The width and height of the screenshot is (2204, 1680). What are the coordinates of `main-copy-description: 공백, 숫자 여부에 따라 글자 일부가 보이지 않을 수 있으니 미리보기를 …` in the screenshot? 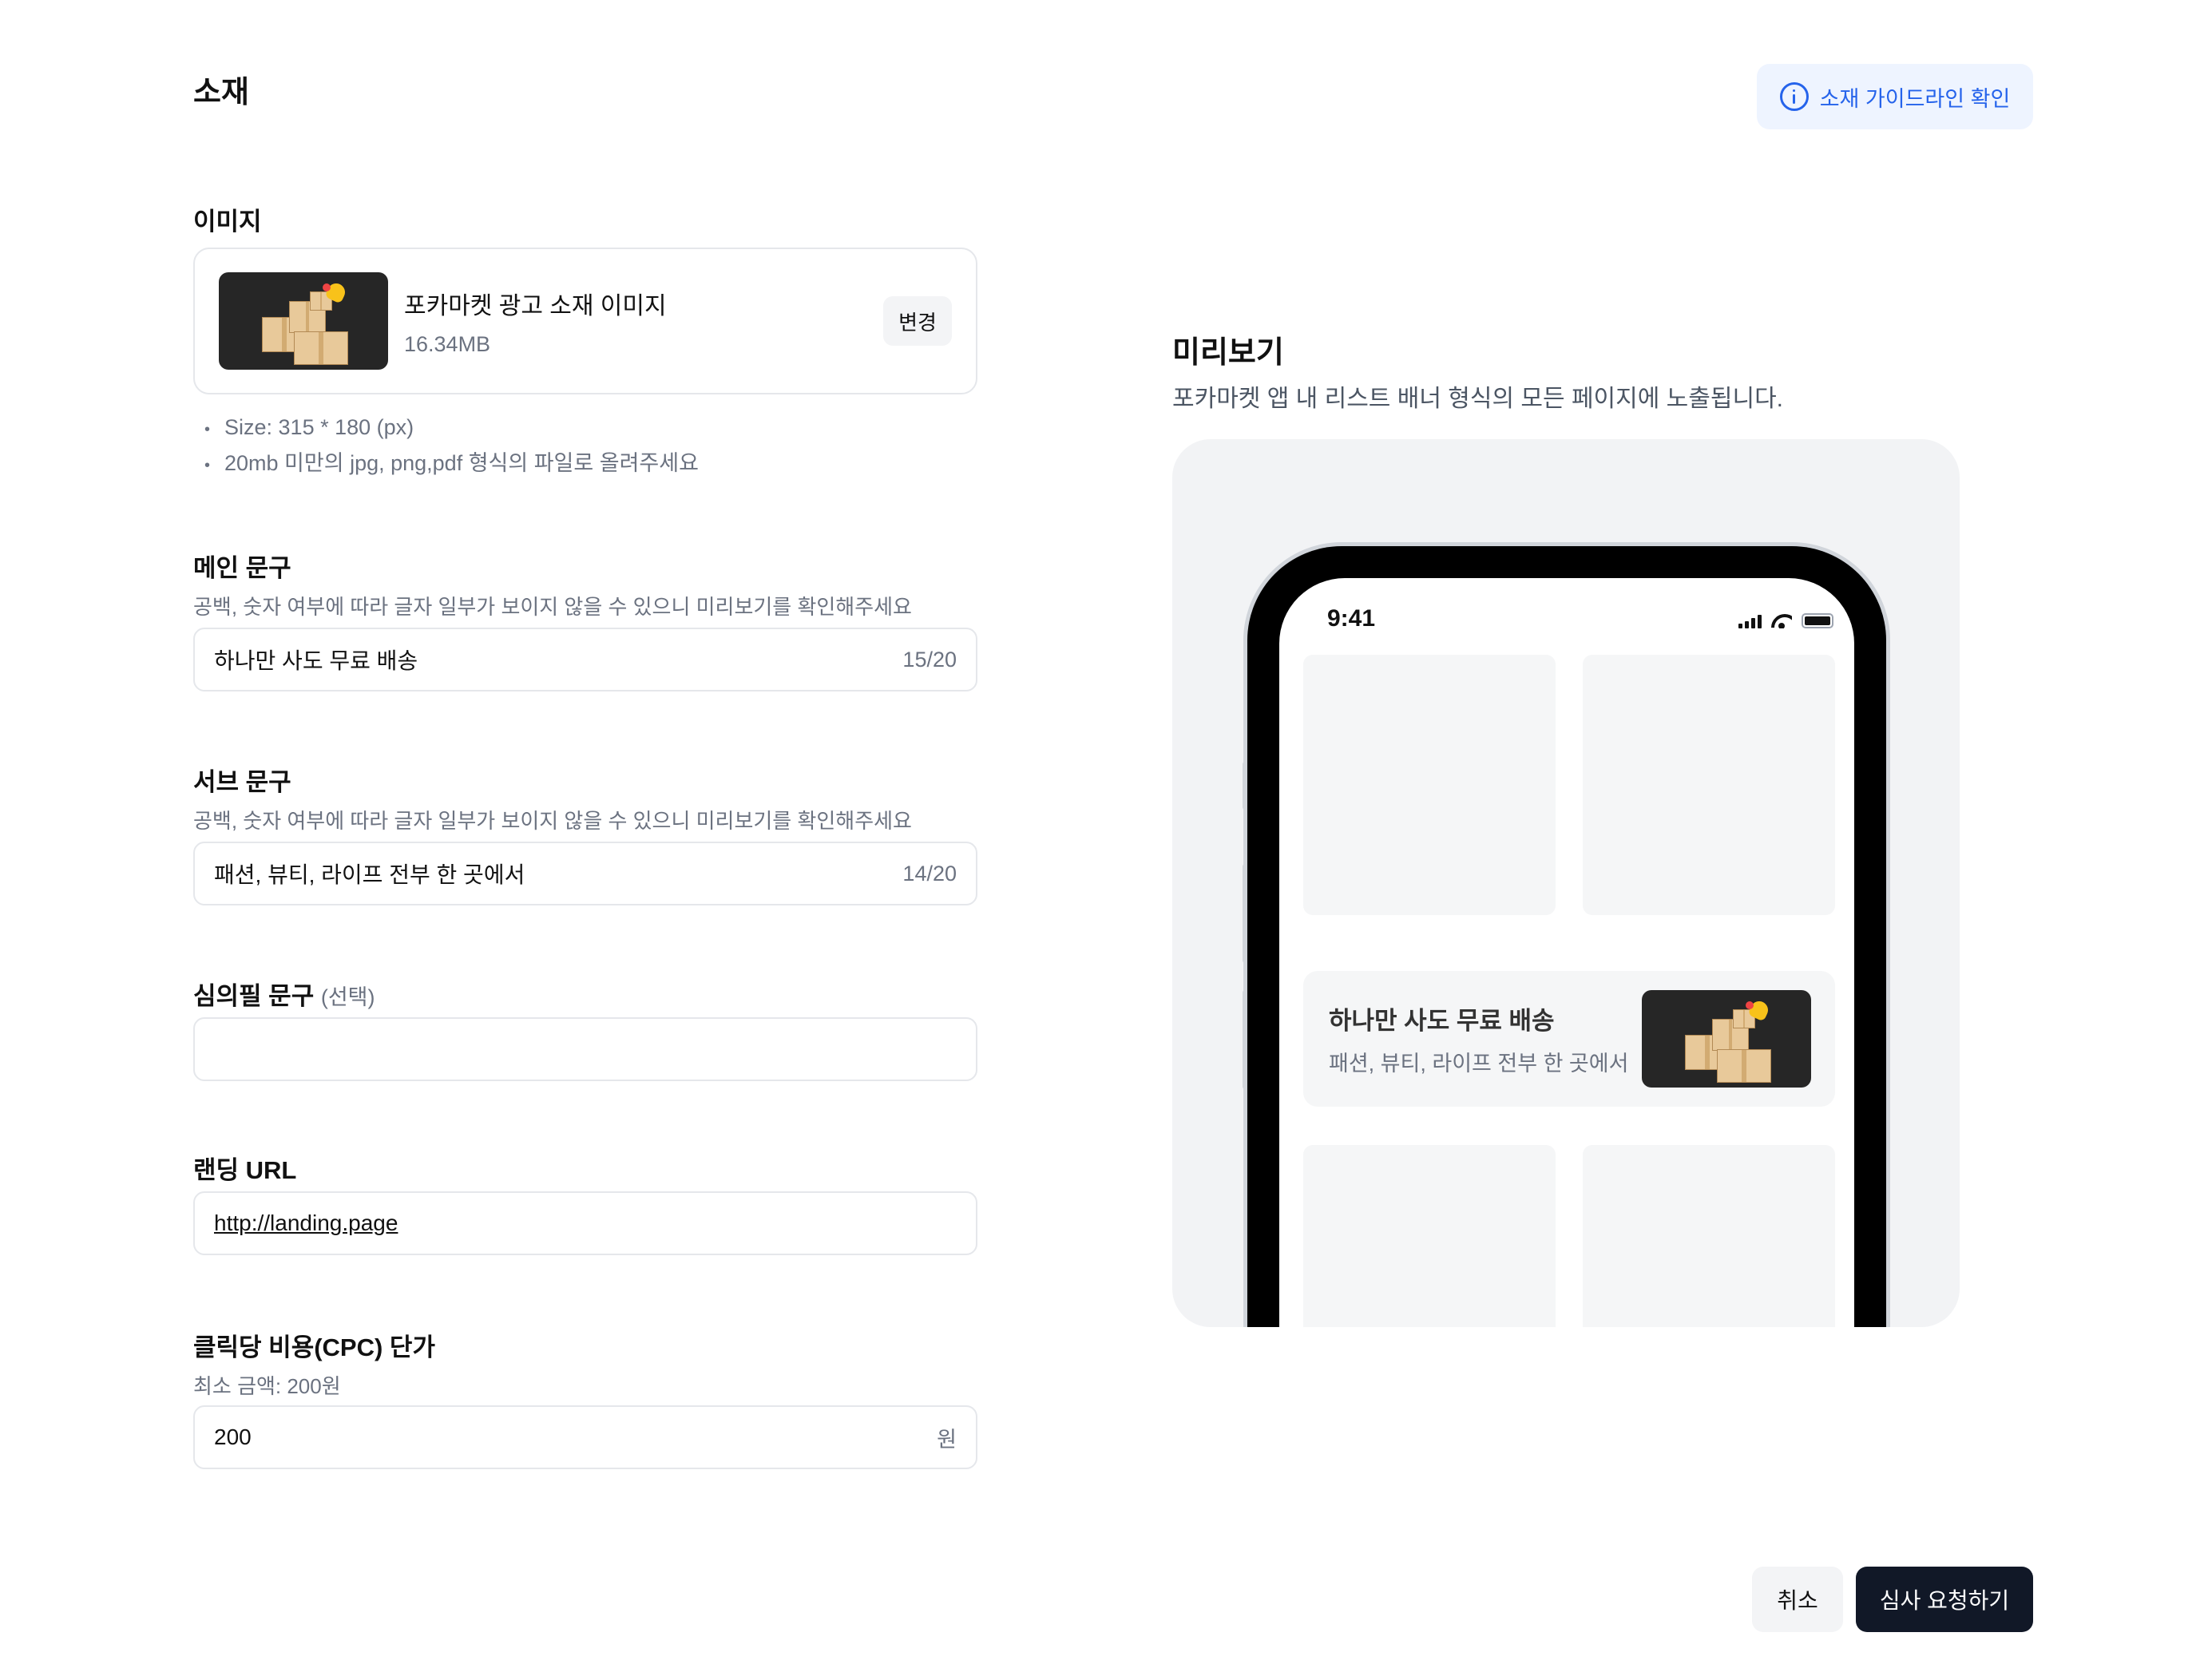 It's located at (553, 607).